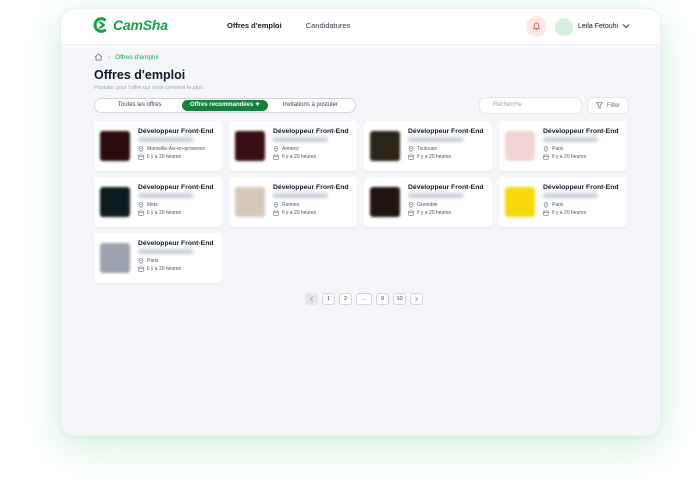 Image resolution: width=696 pixels, height=487 pixels. I want to click on logo-icon, so click(100, 25).